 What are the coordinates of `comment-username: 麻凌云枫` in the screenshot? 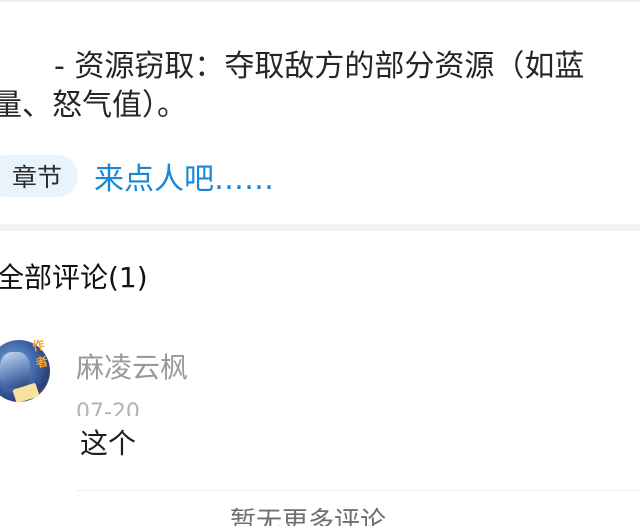 It's located at (132, 368).